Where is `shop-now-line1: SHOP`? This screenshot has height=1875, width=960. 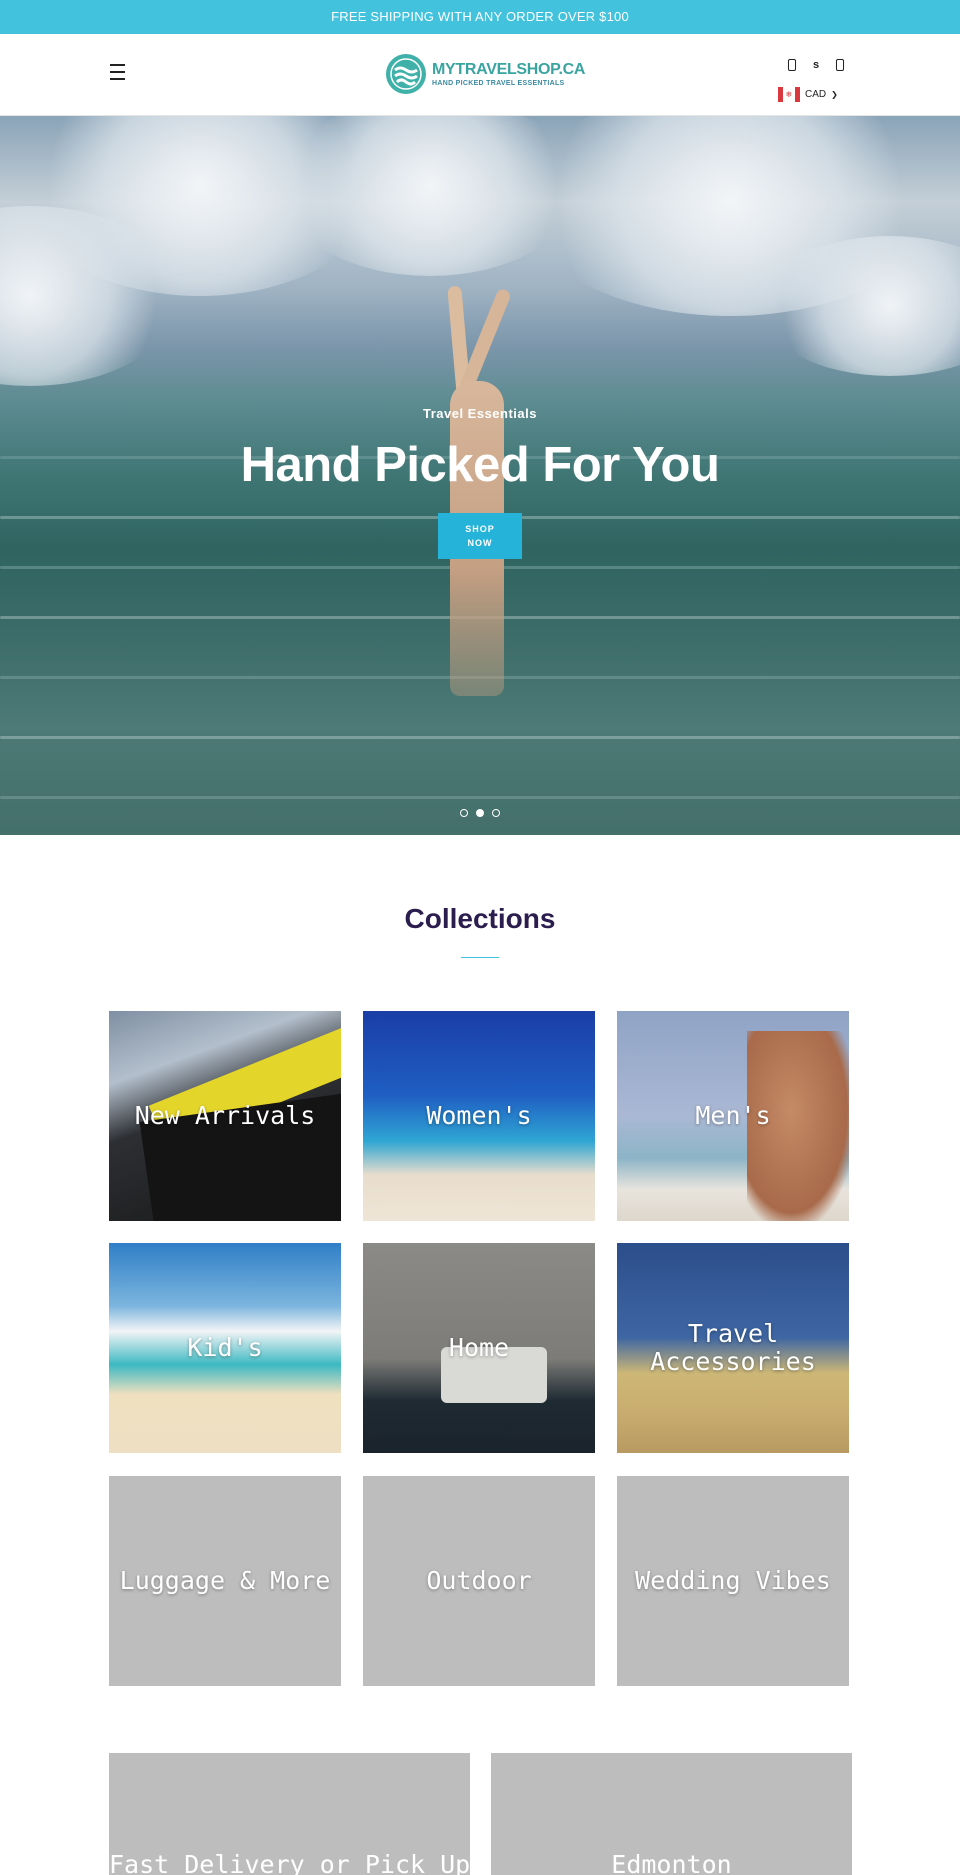
shop-now-line1: SHOP is located at coordinates (480, 529).